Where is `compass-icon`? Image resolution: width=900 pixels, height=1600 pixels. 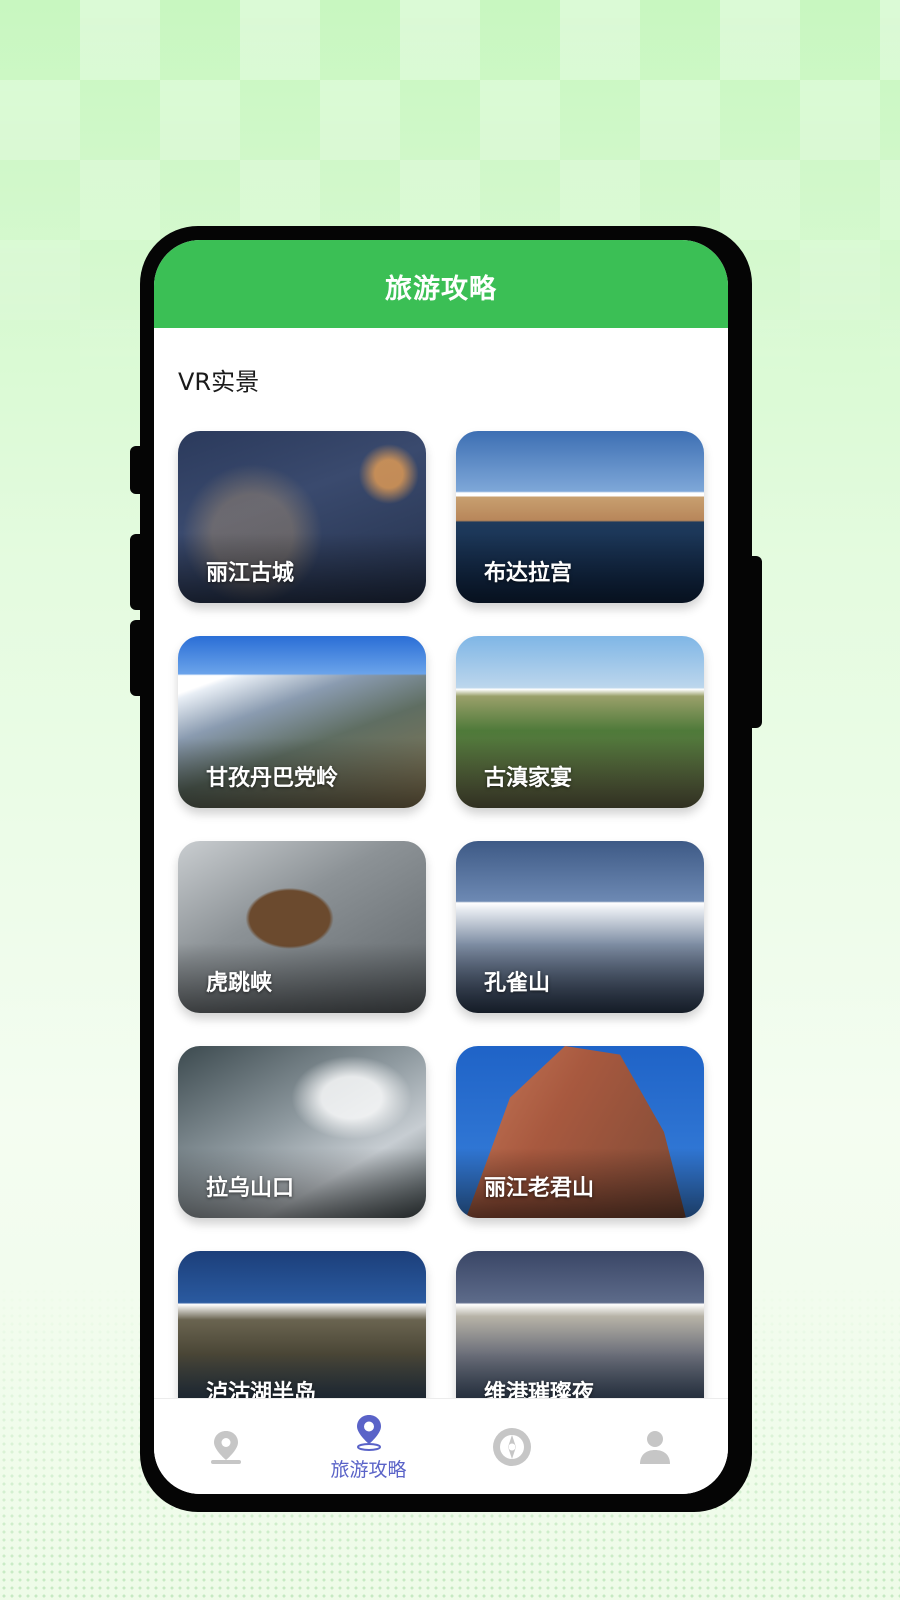
compass-icon is located at coordinates (511, 1447).